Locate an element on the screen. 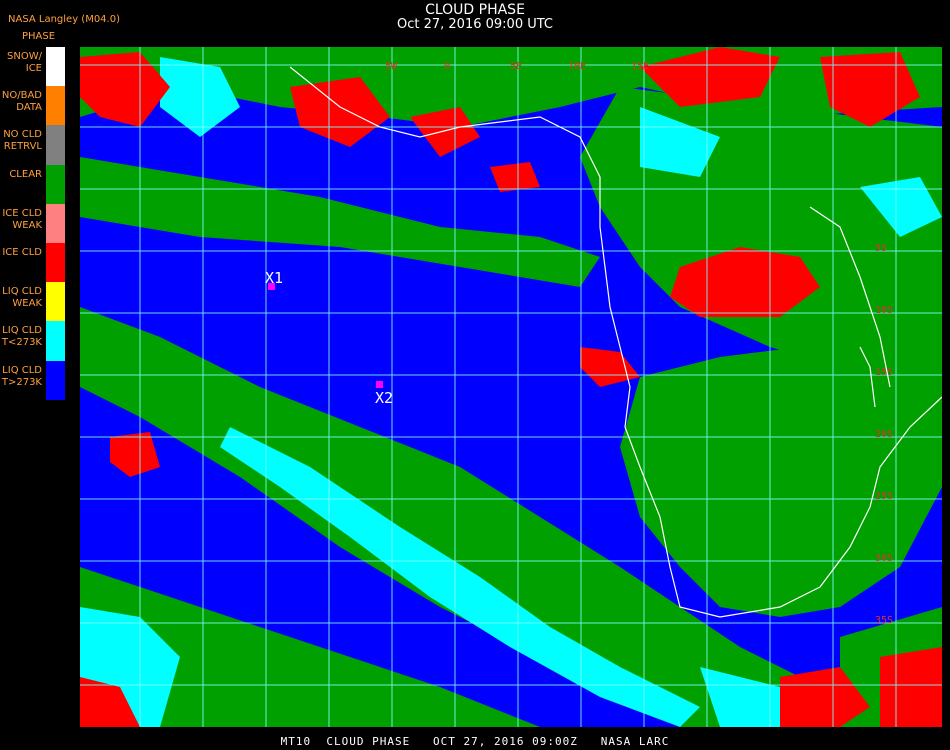 This screenshot has width=950, height=750. legend-item-label: CLEAR is located at coordinates (25, 174).